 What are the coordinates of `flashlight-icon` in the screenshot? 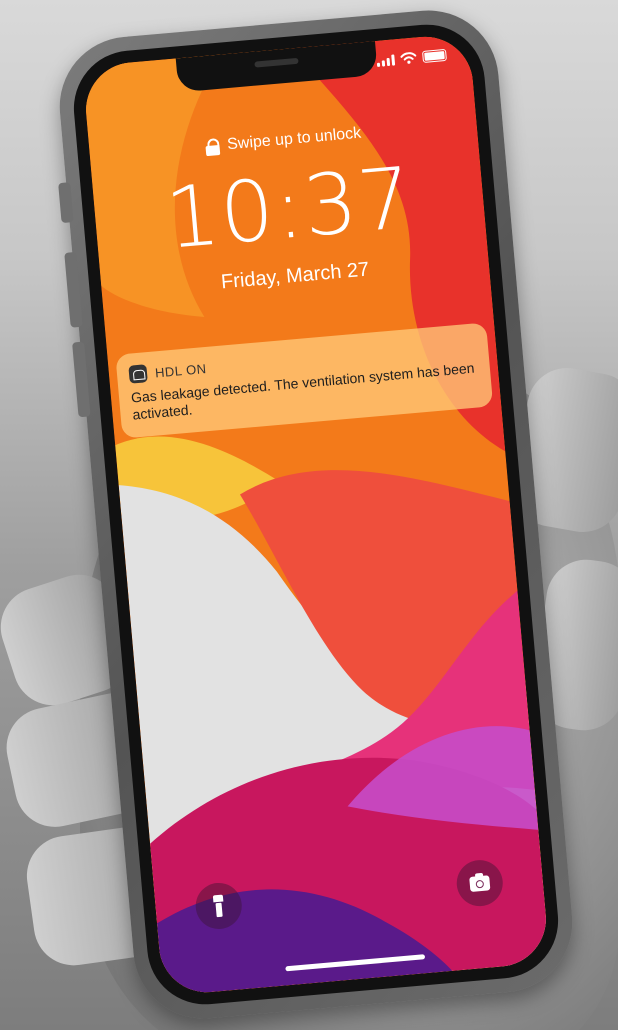 It's located at (219, 906).